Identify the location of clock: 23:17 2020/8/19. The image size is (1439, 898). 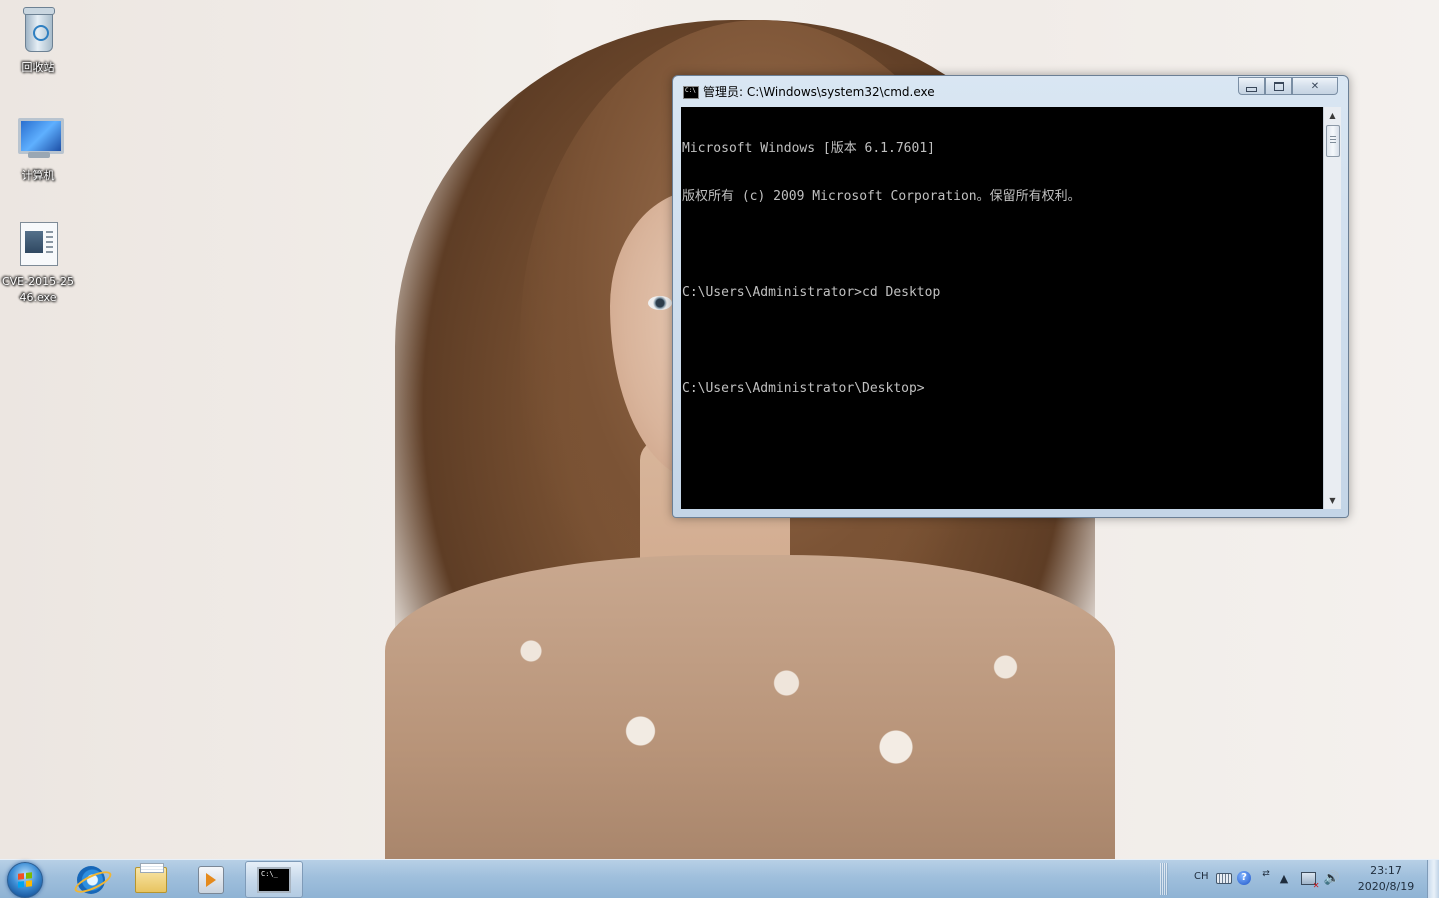
(1386, 879).